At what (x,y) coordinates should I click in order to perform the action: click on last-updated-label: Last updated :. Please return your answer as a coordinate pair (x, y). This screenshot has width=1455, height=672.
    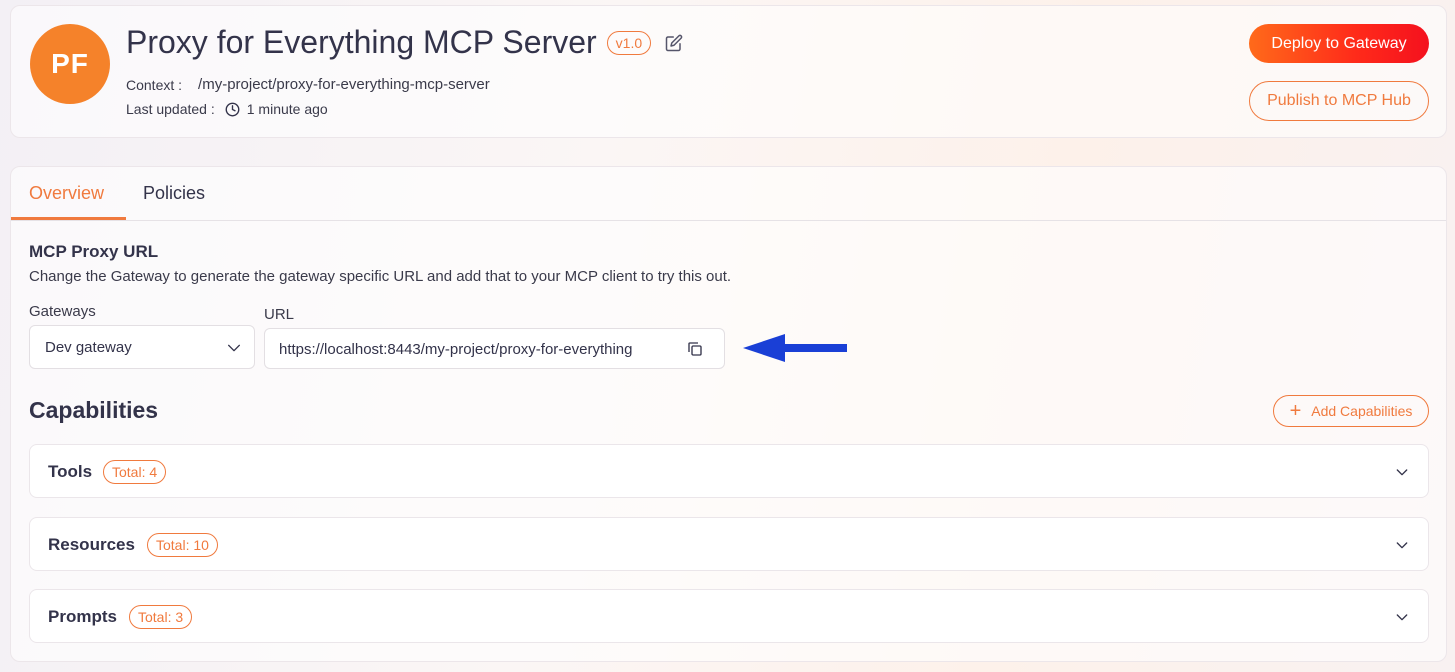
    Looking at the image, I should click on (170, 109).